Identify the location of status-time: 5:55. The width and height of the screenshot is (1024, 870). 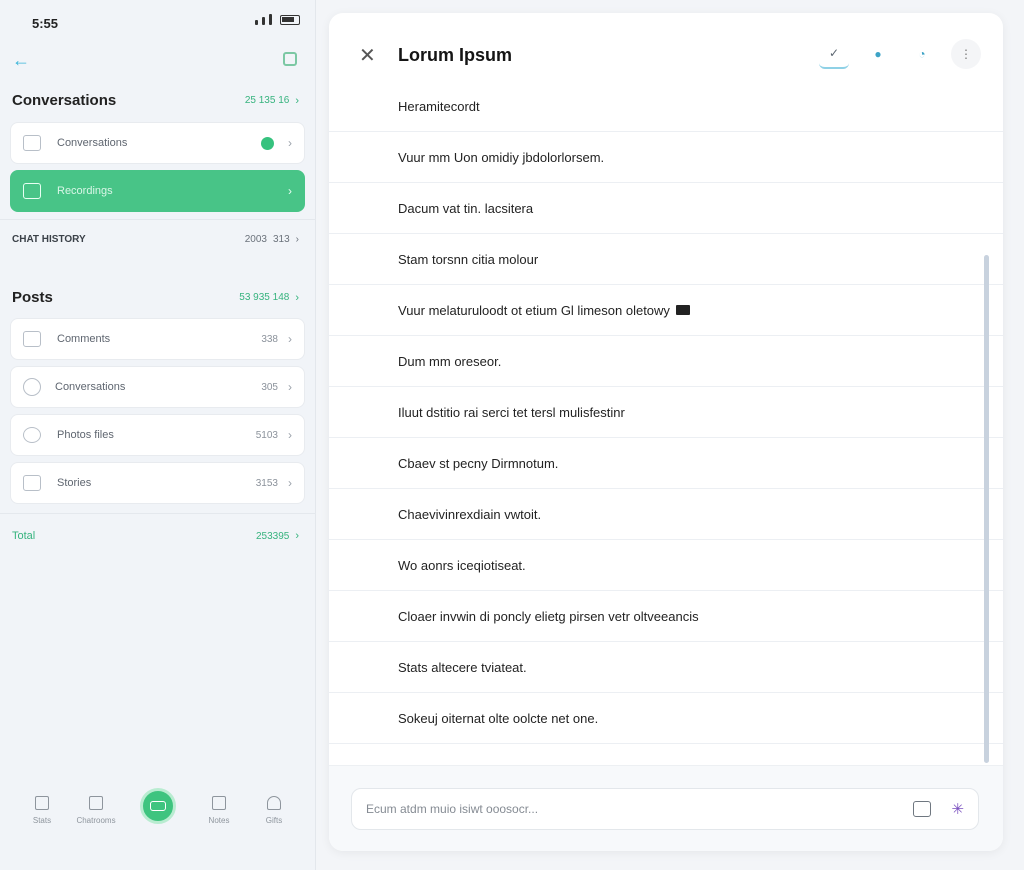
(45, 23).